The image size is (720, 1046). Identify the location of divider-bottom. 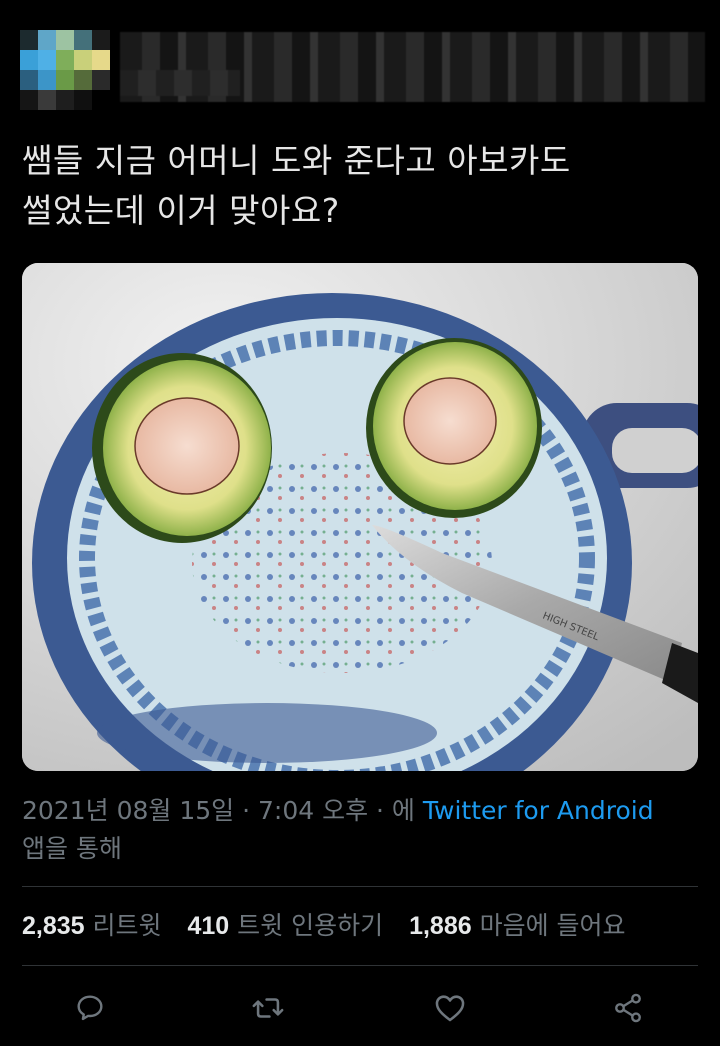
(360, 965).